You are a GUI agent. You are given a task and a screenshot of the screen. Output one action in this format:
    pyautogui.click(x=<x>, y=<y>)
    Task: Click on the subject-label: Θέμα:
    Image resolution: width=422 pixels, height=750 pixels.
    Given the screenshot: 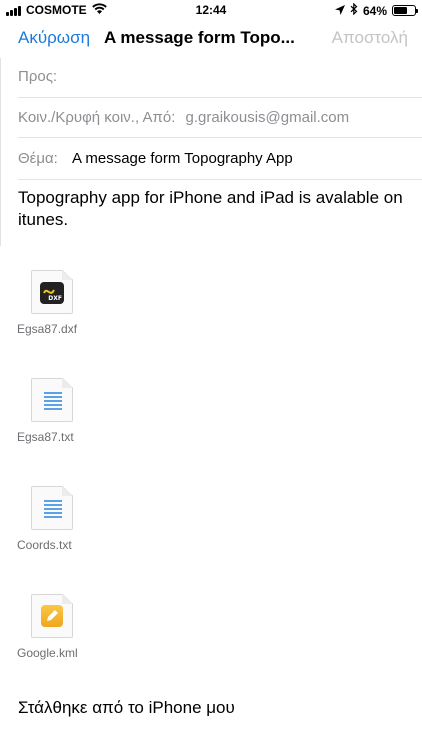 What is the action you would take?
    pyautogui.click(x=38, y=158)
    